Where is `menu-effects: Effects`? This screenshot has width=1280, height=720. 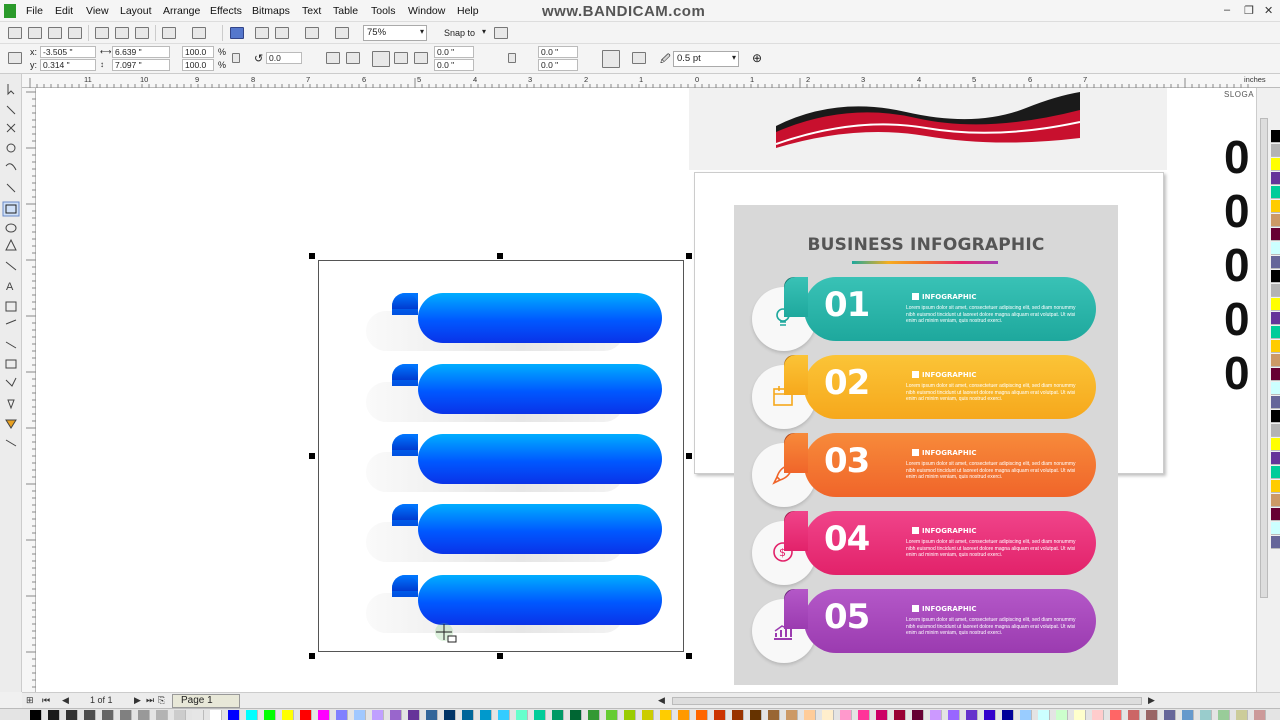 menu-effects: Effects is located at coordinates (226, 11).